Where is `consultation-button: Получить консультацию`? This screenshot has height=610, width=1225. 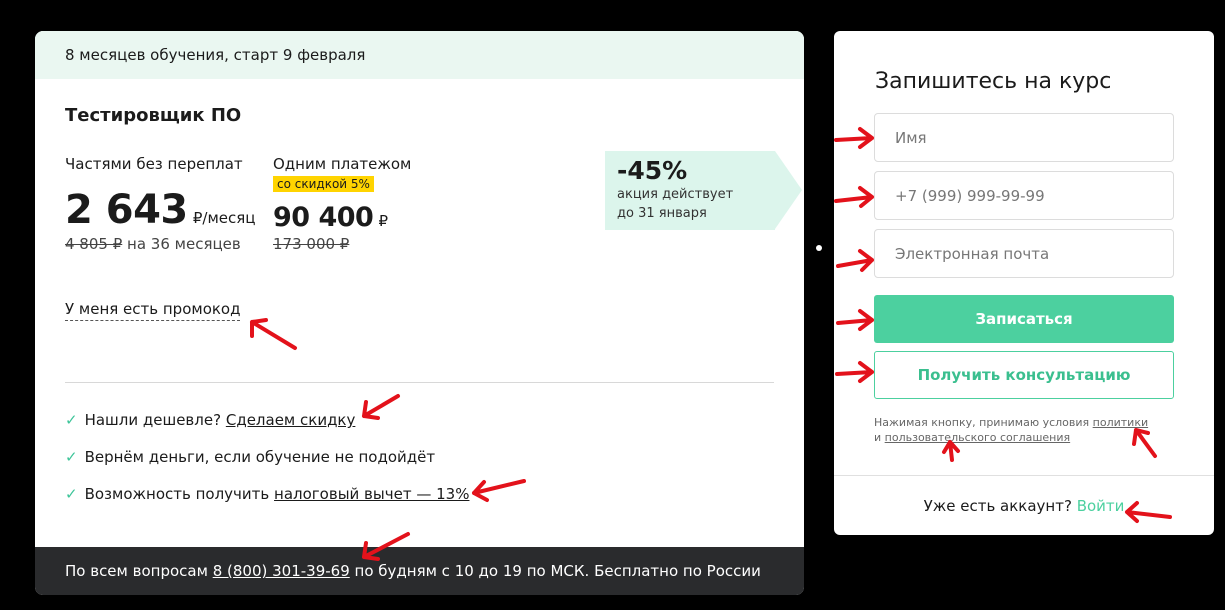
consultation-button: Получить консультацию is located at coordinates (1024, 375).